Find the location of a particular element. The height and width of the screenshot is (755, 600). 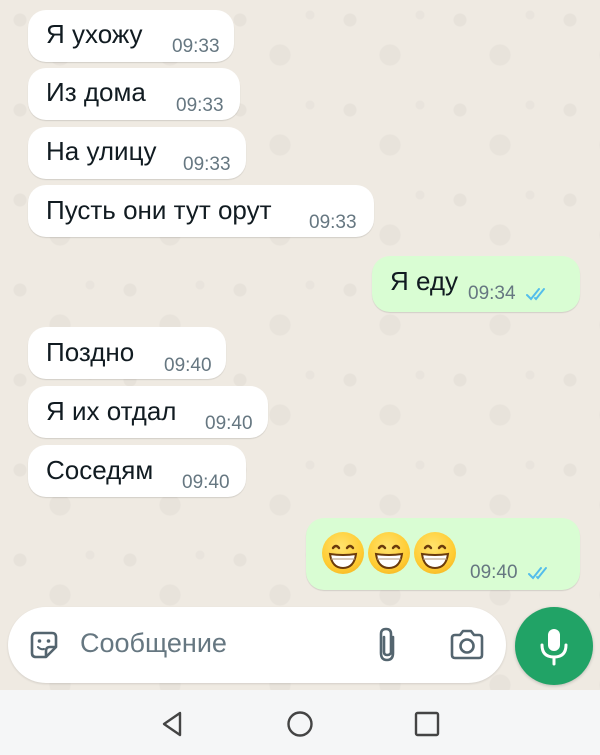

camera-icon is located at coordinates (467, 645).